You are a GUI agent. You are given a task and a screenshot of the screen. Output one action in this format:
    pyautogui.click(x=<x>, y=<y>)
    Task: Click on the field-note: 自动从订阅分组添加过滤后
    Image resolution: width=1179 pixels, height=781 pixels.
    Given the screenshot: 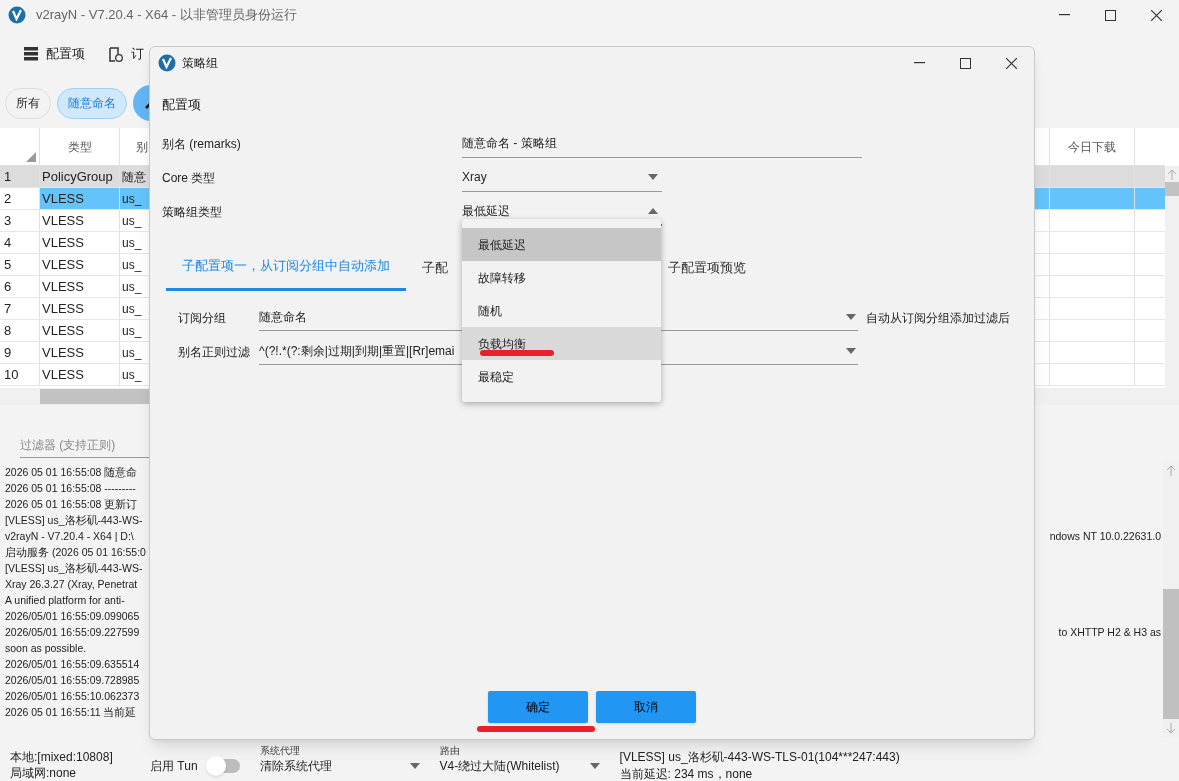 What is the action you would take?
    pyautogui.click(x=938, y=318)
    